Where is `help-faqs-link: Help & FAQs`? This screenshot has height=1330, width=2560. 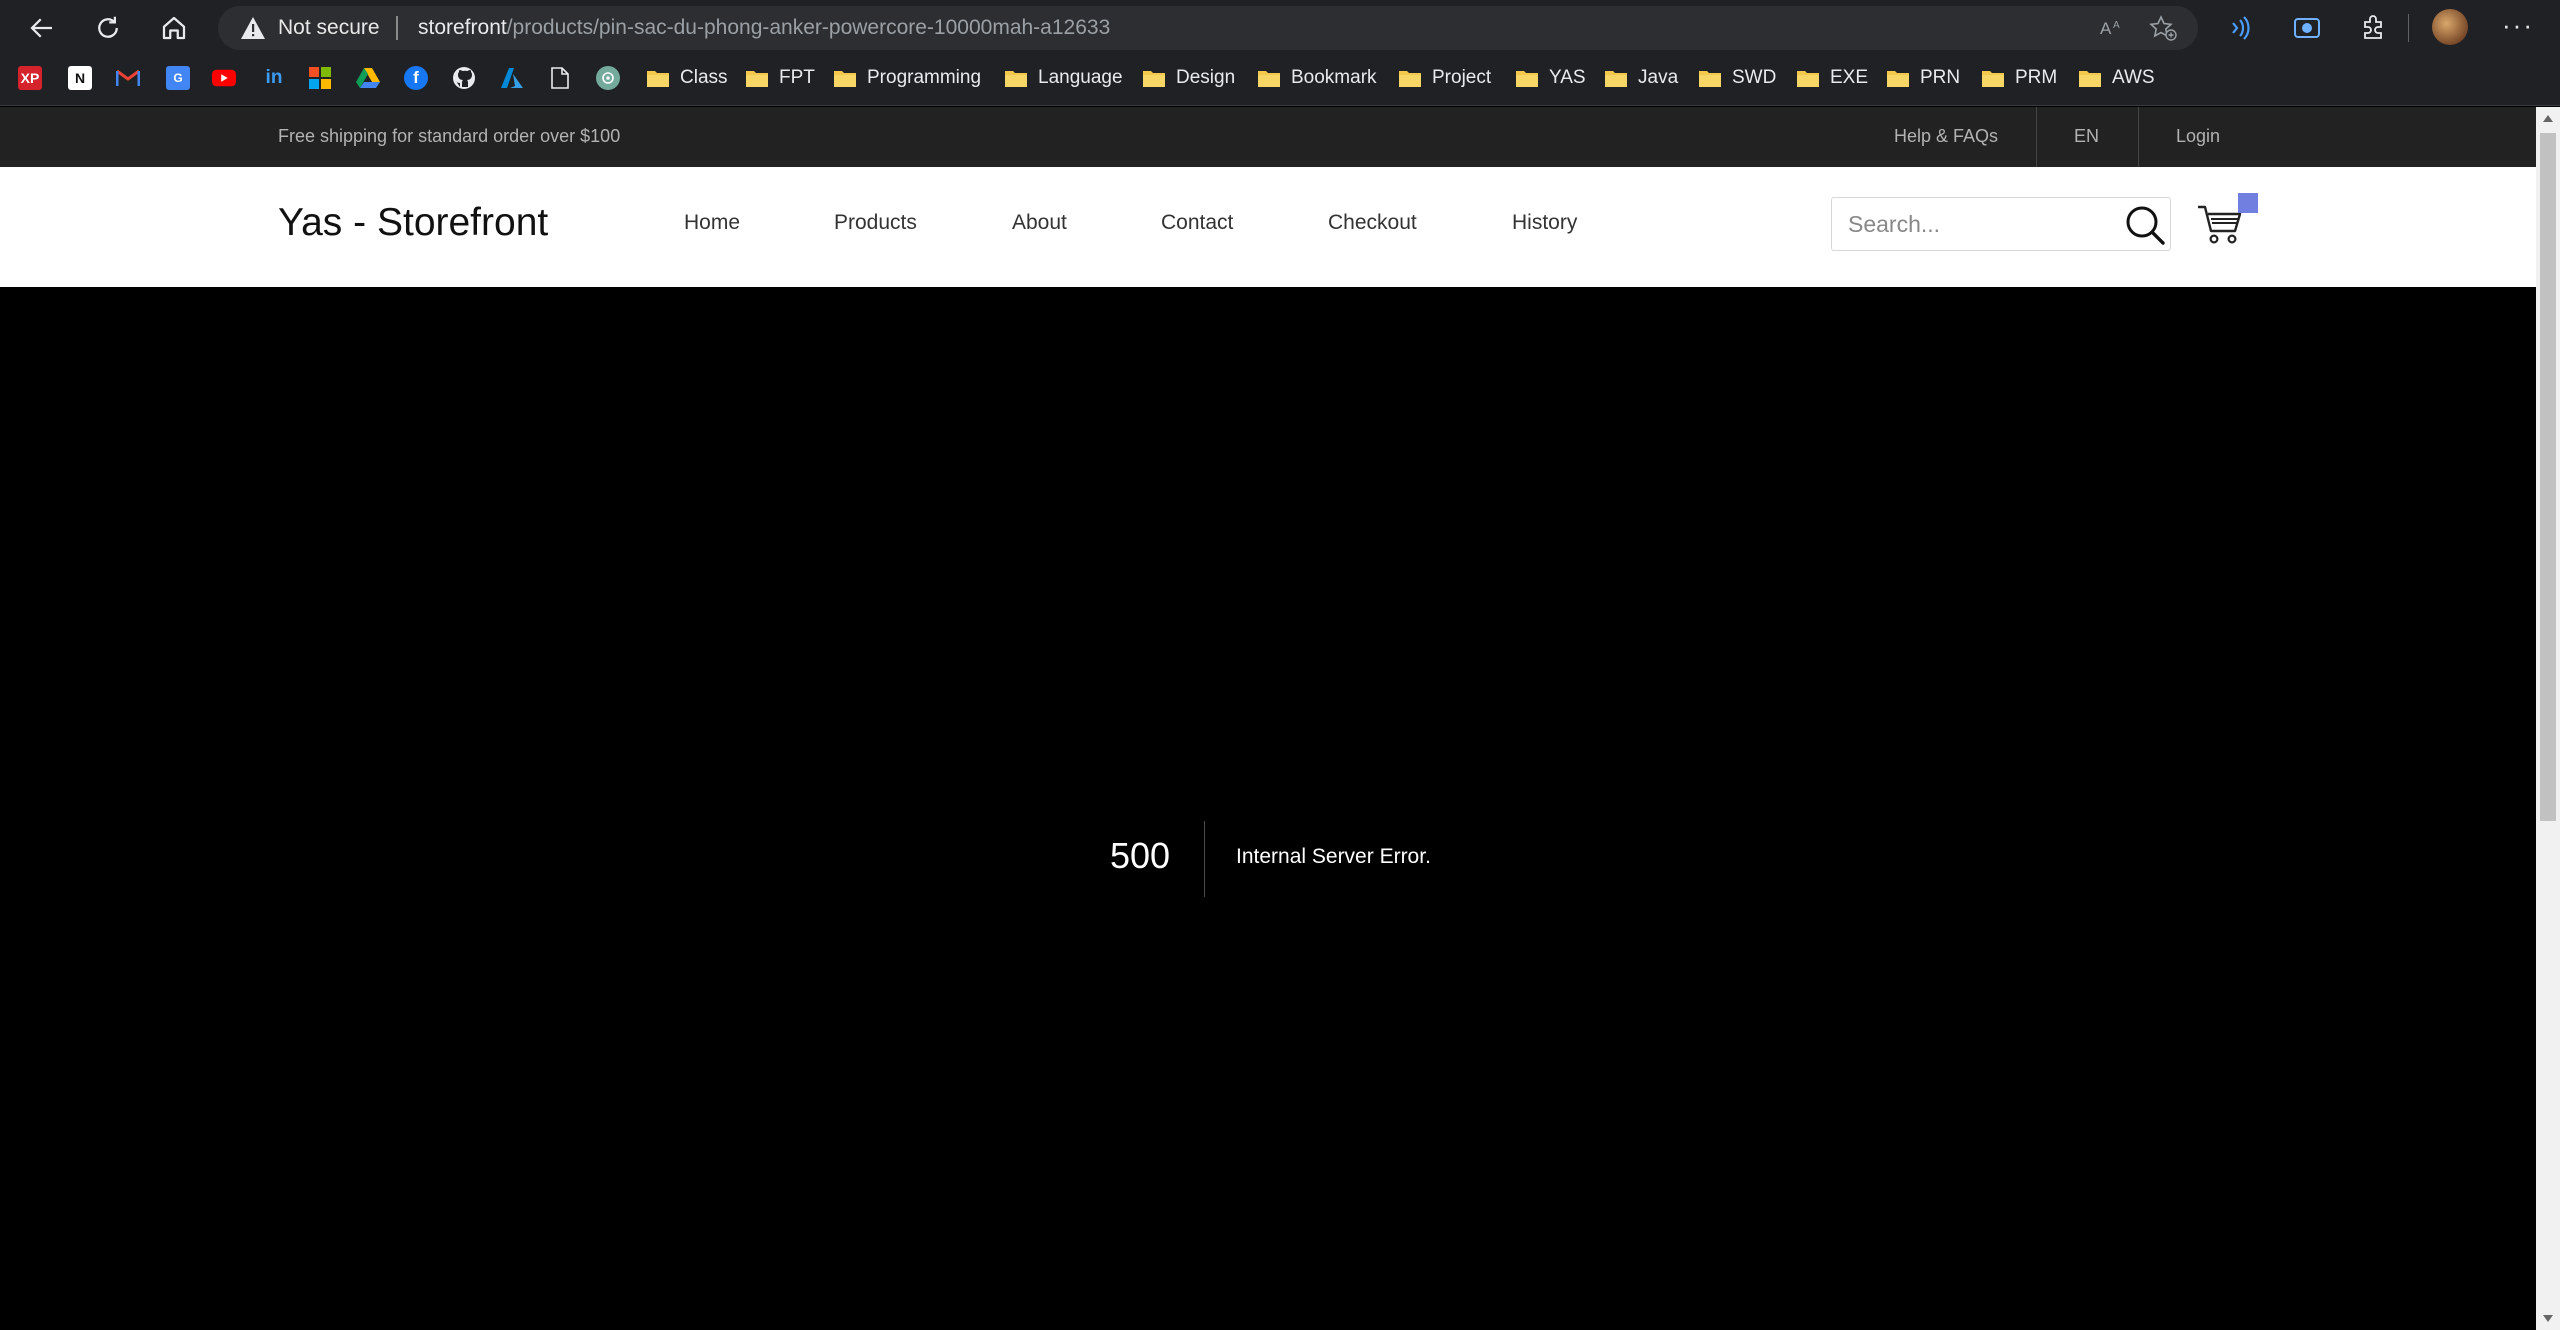
help-faqs-link: Help & FAQs is located at coordinates (1946, 136).